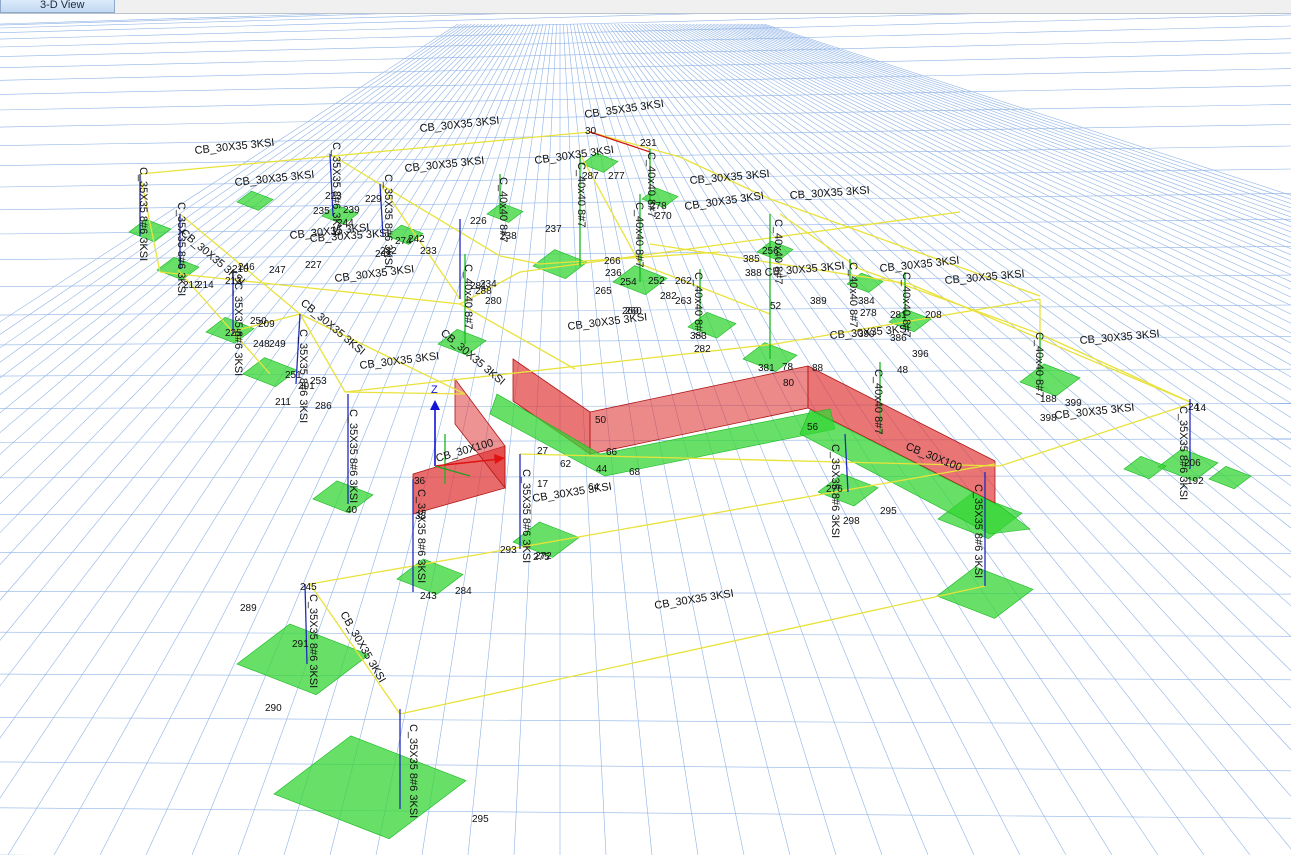  Describe the element at coordinates (420, 481) in the screenshot. I see `node-label: 36` at that location.